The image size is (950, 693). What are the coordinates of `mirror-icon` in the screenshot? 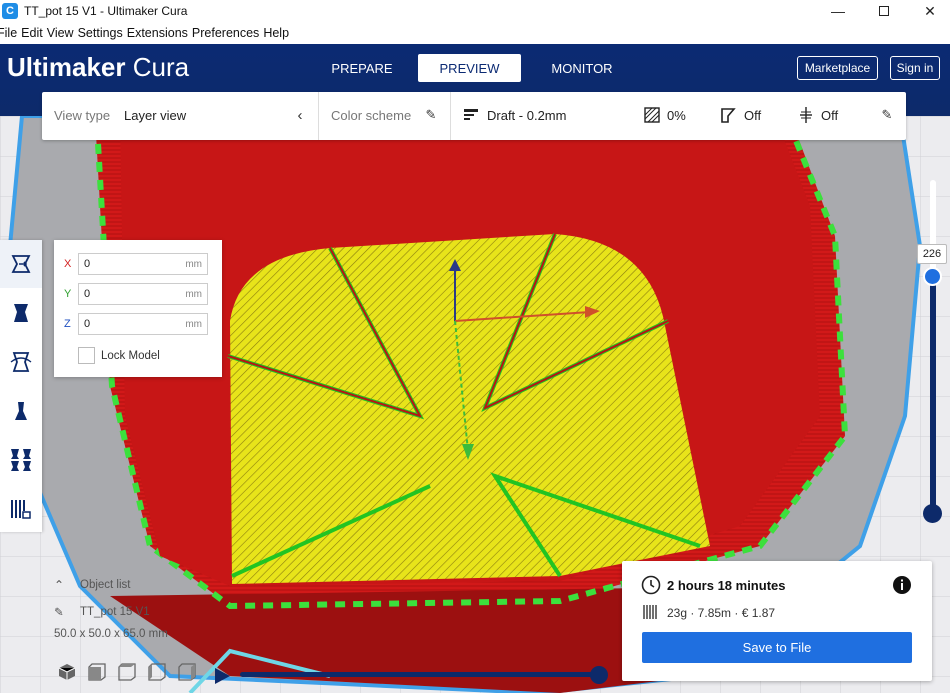 It's located at (21, 411).